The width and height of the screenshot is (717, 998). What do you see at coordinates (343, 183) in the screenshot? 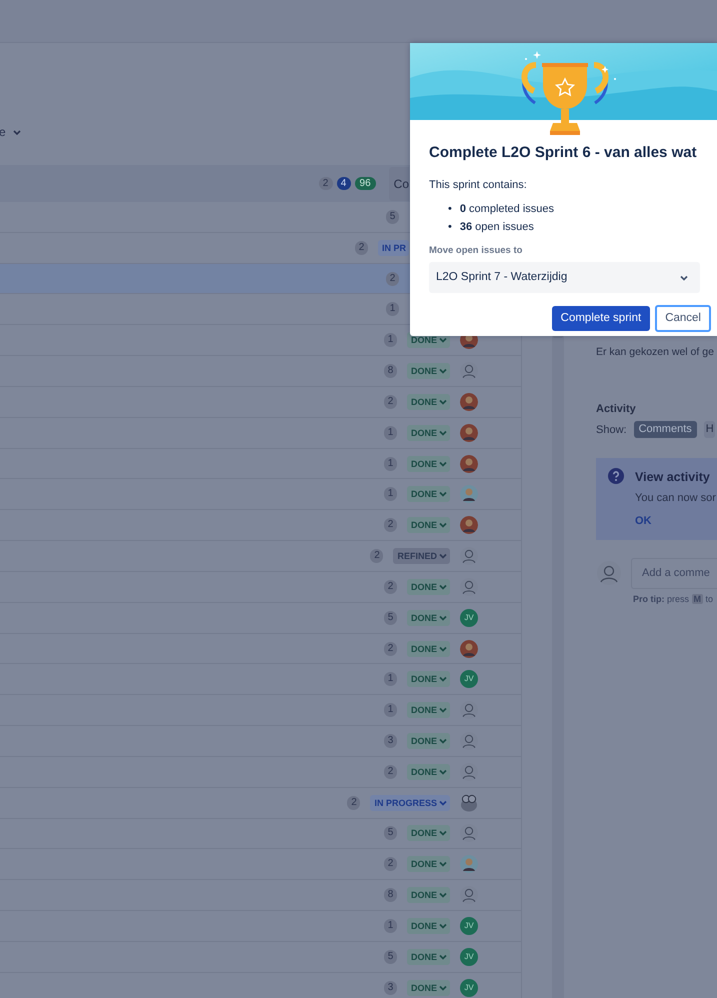
I see `issue-count-badge: 4` at bounding box center [343, 183].